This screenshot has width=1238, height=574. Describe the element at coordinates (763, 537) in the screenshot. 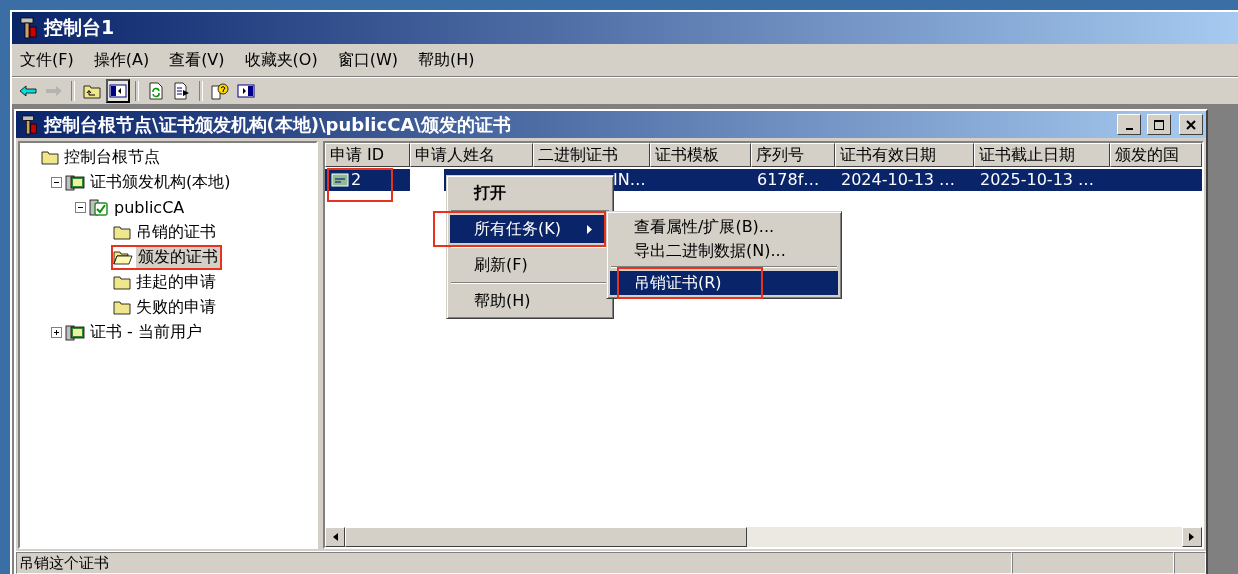

I see `horizontal-scrollbar` at that location.